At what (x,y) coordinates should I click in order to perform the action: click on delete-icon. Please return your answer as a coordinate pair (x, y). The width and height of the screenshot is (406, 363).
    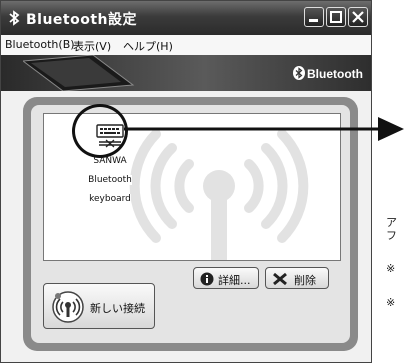
    Looking at the image, I should click on (280, 279).